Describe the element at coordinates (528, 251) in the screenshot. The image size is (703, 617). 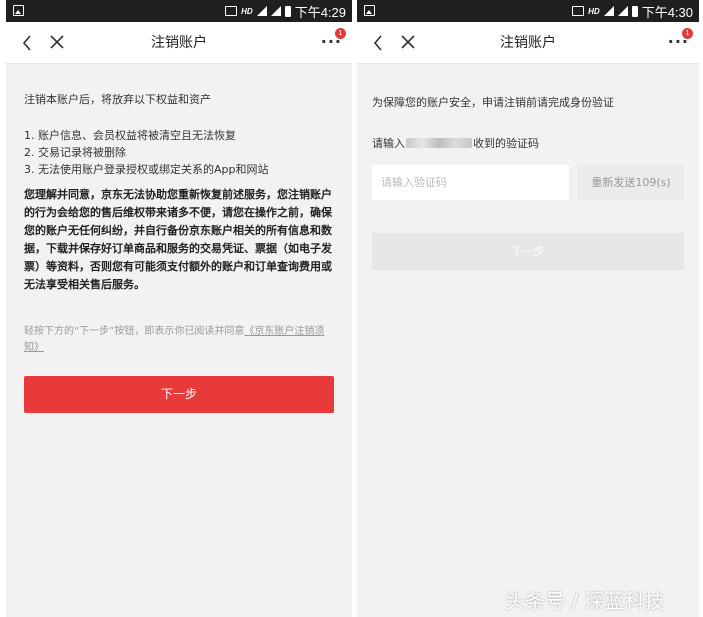
I see `next-step-button-disabled: 下一步` at that location.